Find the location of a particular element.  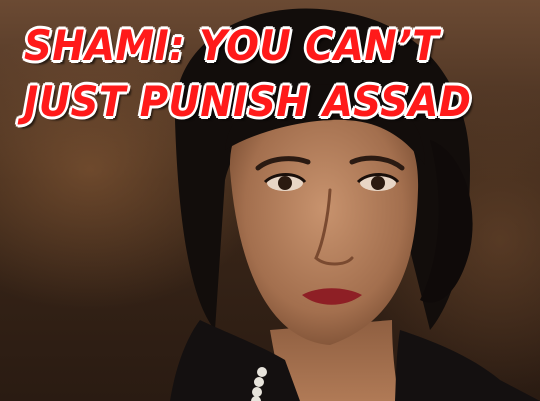

headline-line-1: SHAMI: YOU CAN’T is located at coordinates (232, 45).